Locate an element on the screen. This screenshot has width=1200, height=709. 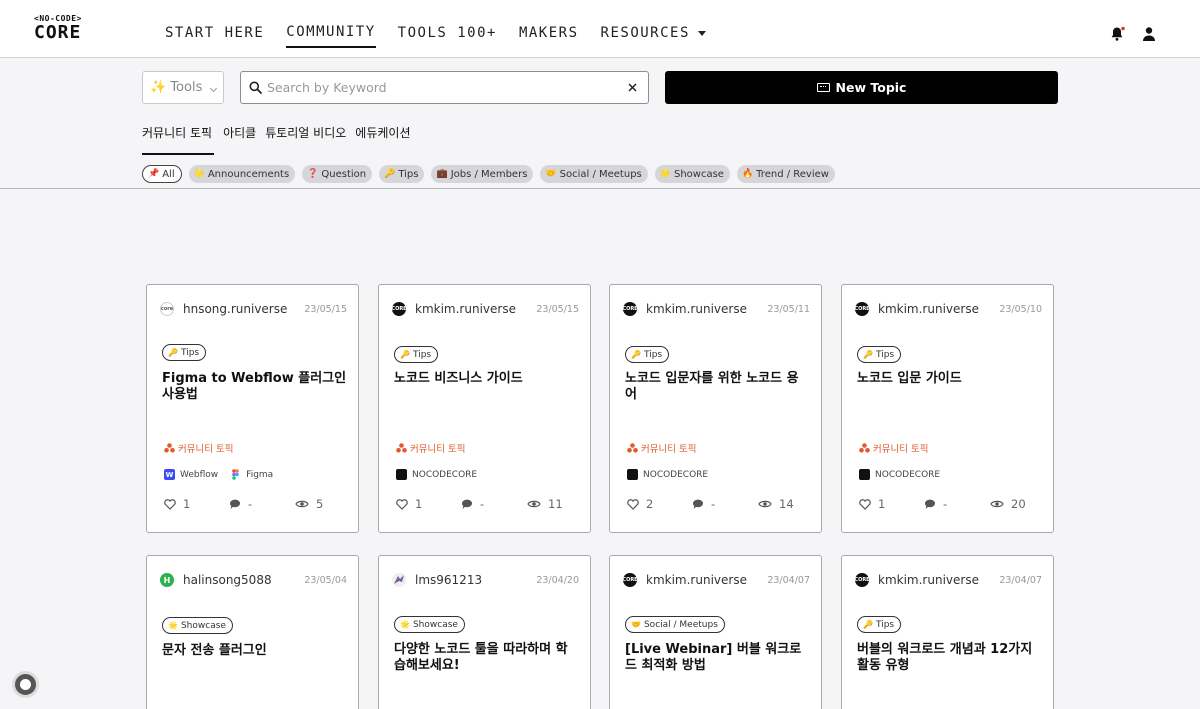
chip-showcase: 🌟 Showcase is located at coordinates (692, 174).